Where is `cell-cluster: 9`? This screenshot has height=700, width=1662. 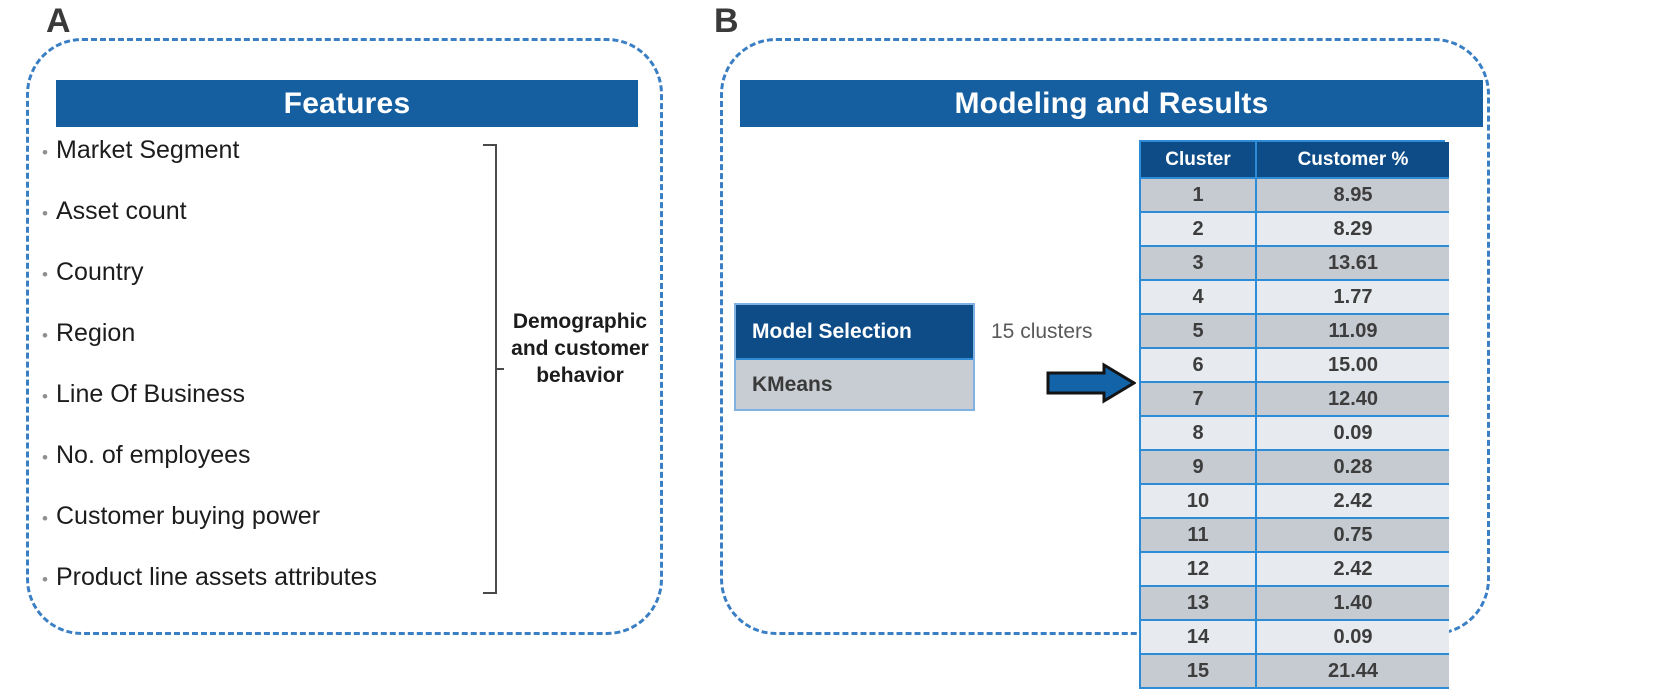 cell-cluster: 9 is located at coordinates (1199, 468).